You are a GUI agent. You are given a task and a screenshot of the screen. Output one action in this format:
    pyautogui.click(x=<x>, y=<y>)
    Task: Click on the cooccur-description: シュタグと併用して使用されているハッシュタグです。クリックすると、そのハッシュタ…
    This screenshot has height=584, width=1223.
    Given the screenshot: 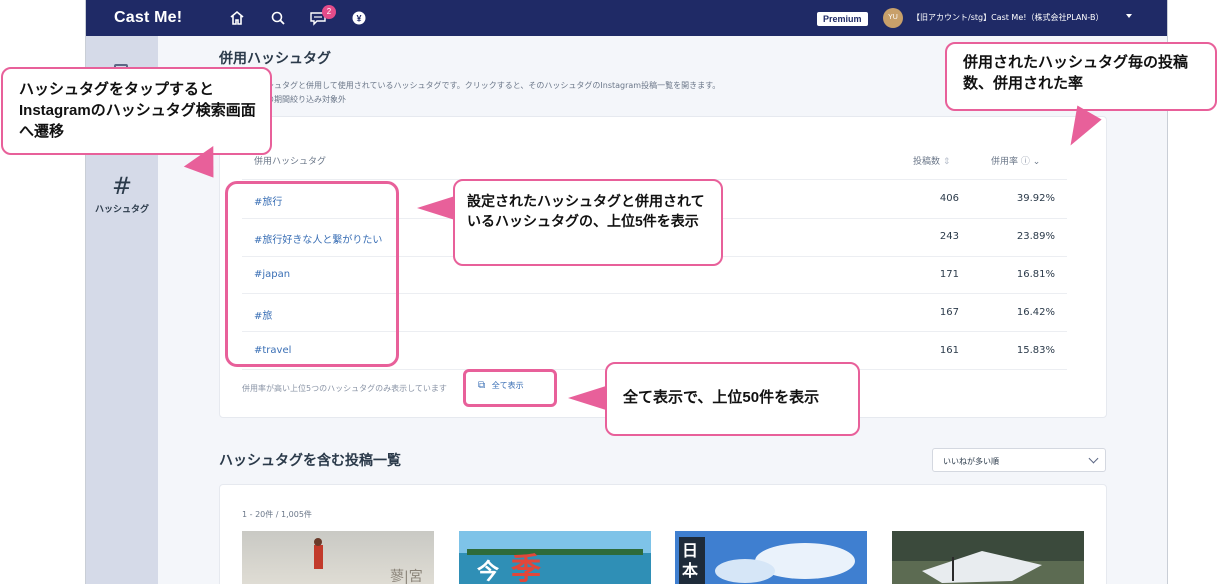 What is the action you would take?
    pyautogui.click(x=493, y=85)
    